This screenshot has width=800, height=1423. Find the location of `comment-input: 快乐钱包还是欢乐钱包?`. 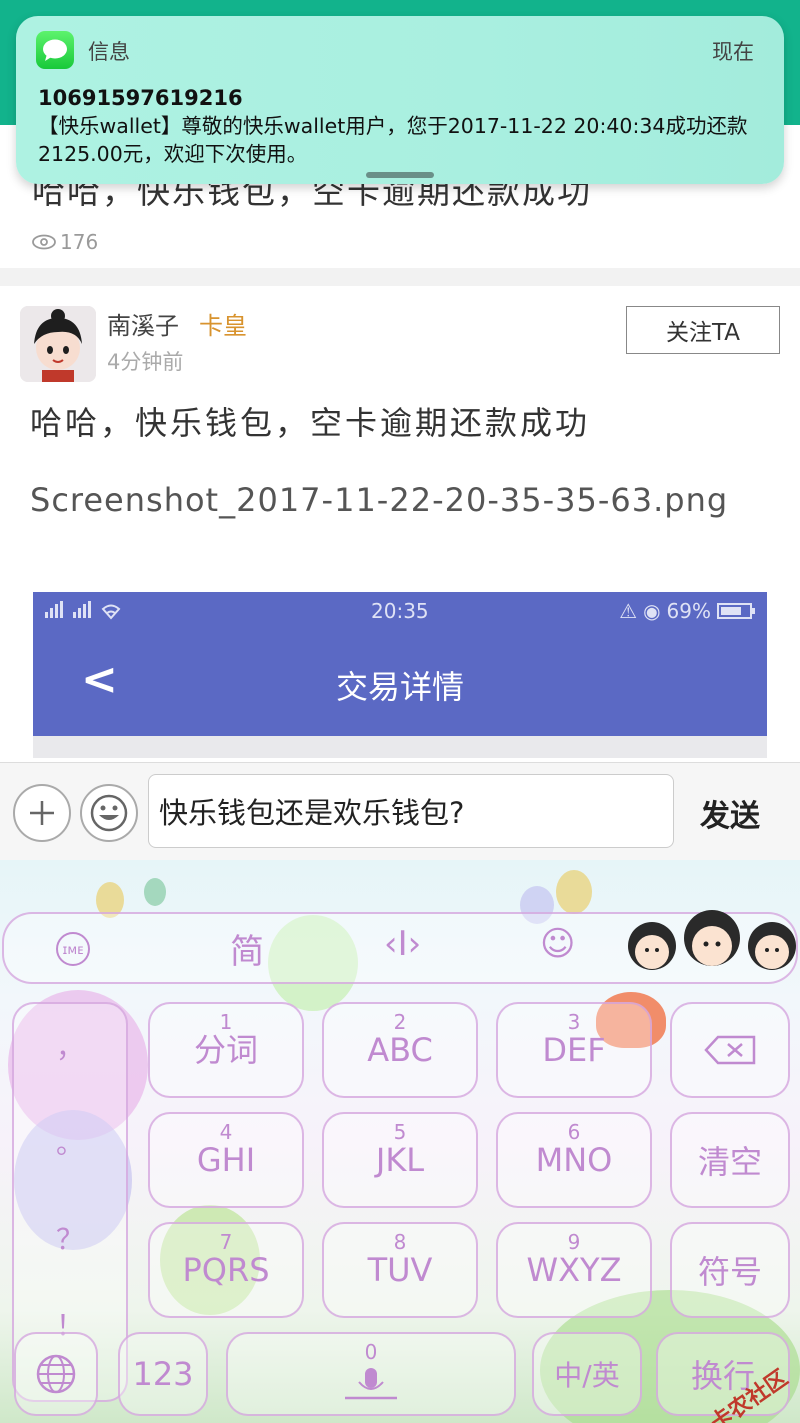

comment-input: 快乐钱包还是欢乐钱包? is located at coordinates (411, 811).